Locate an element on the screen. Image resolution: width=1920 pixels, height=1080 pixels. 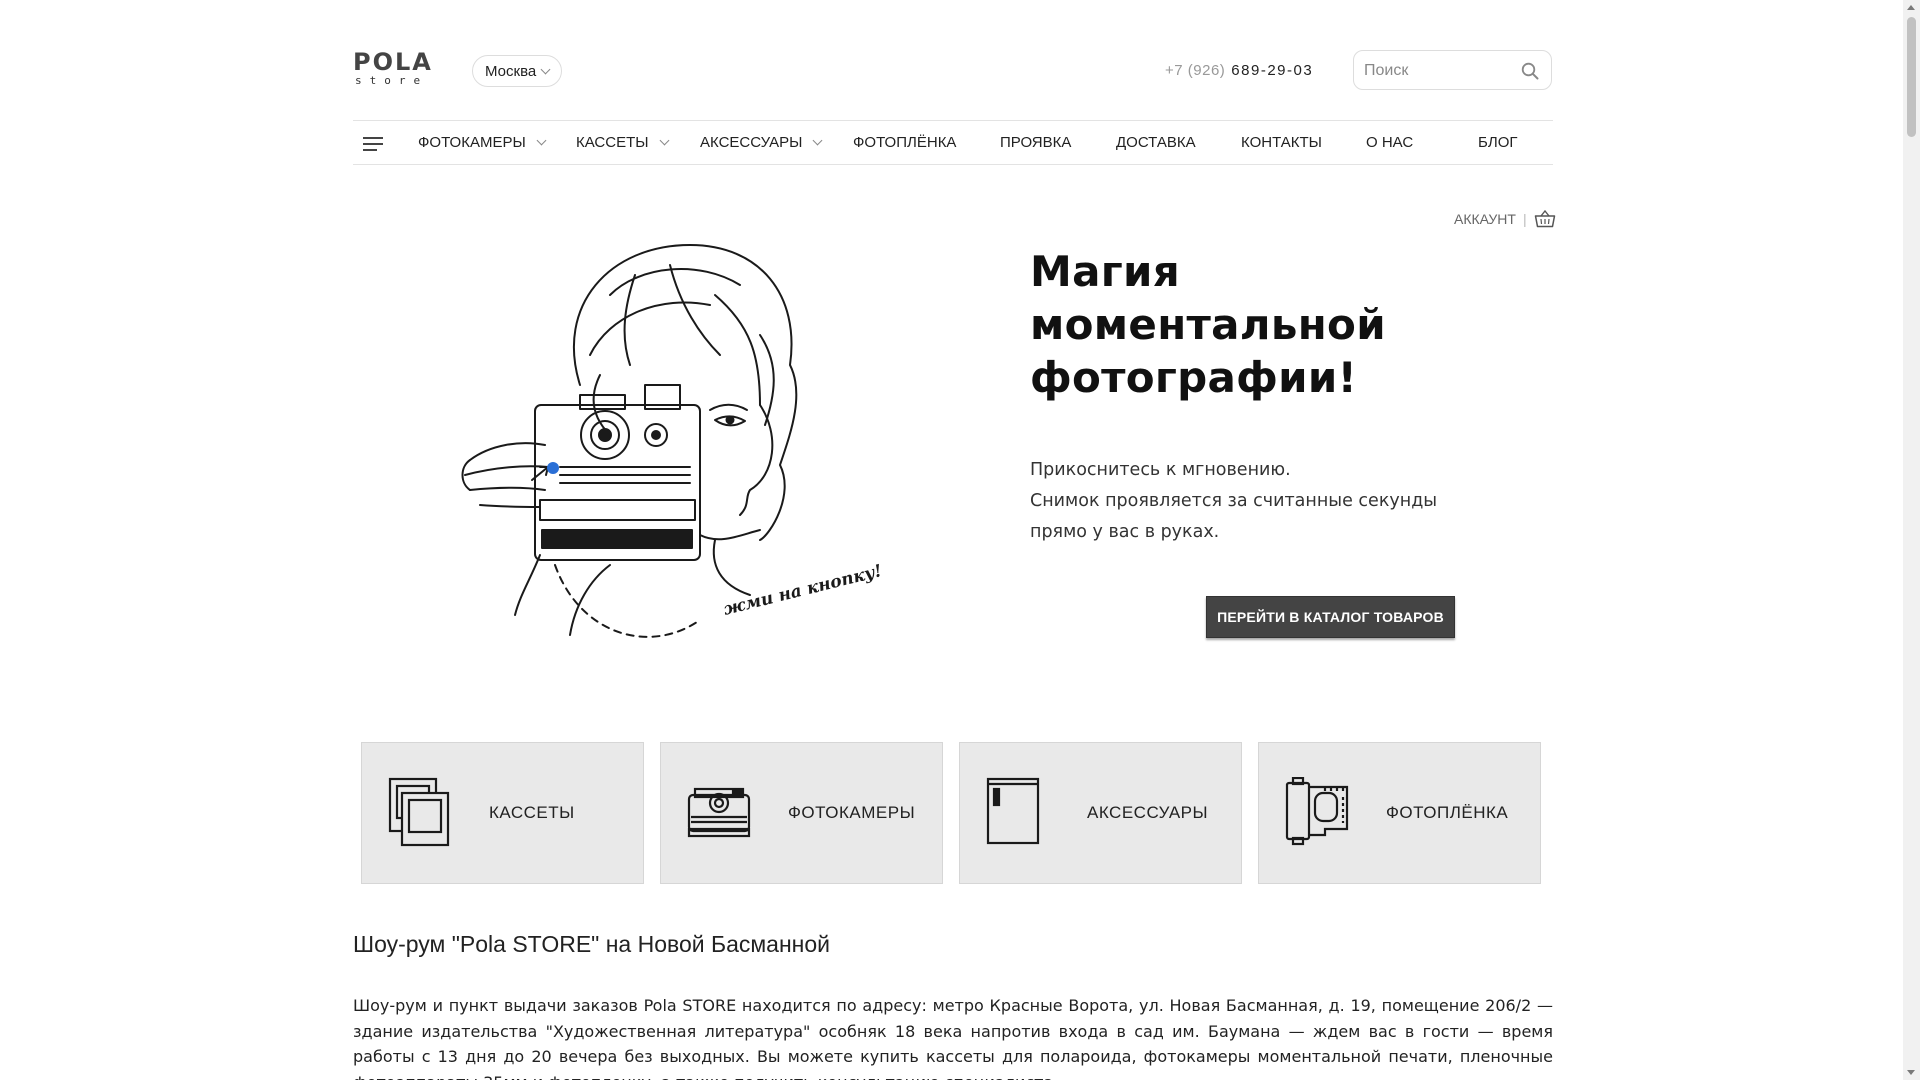
scroll-up-icon is located at coordinates (1911, 7).